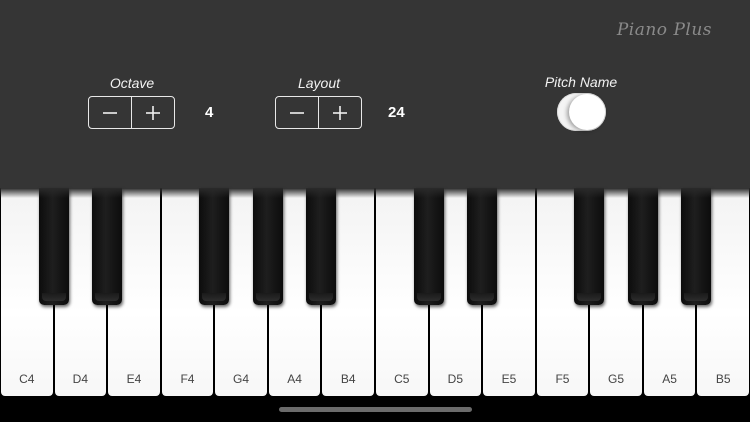 Image resolution: width=750 pixels, height=422 pixels. What do you see at coordinates (132, 83) in the screenshot?
I see `octave-label: Octave` at bounding box center [132, 83].